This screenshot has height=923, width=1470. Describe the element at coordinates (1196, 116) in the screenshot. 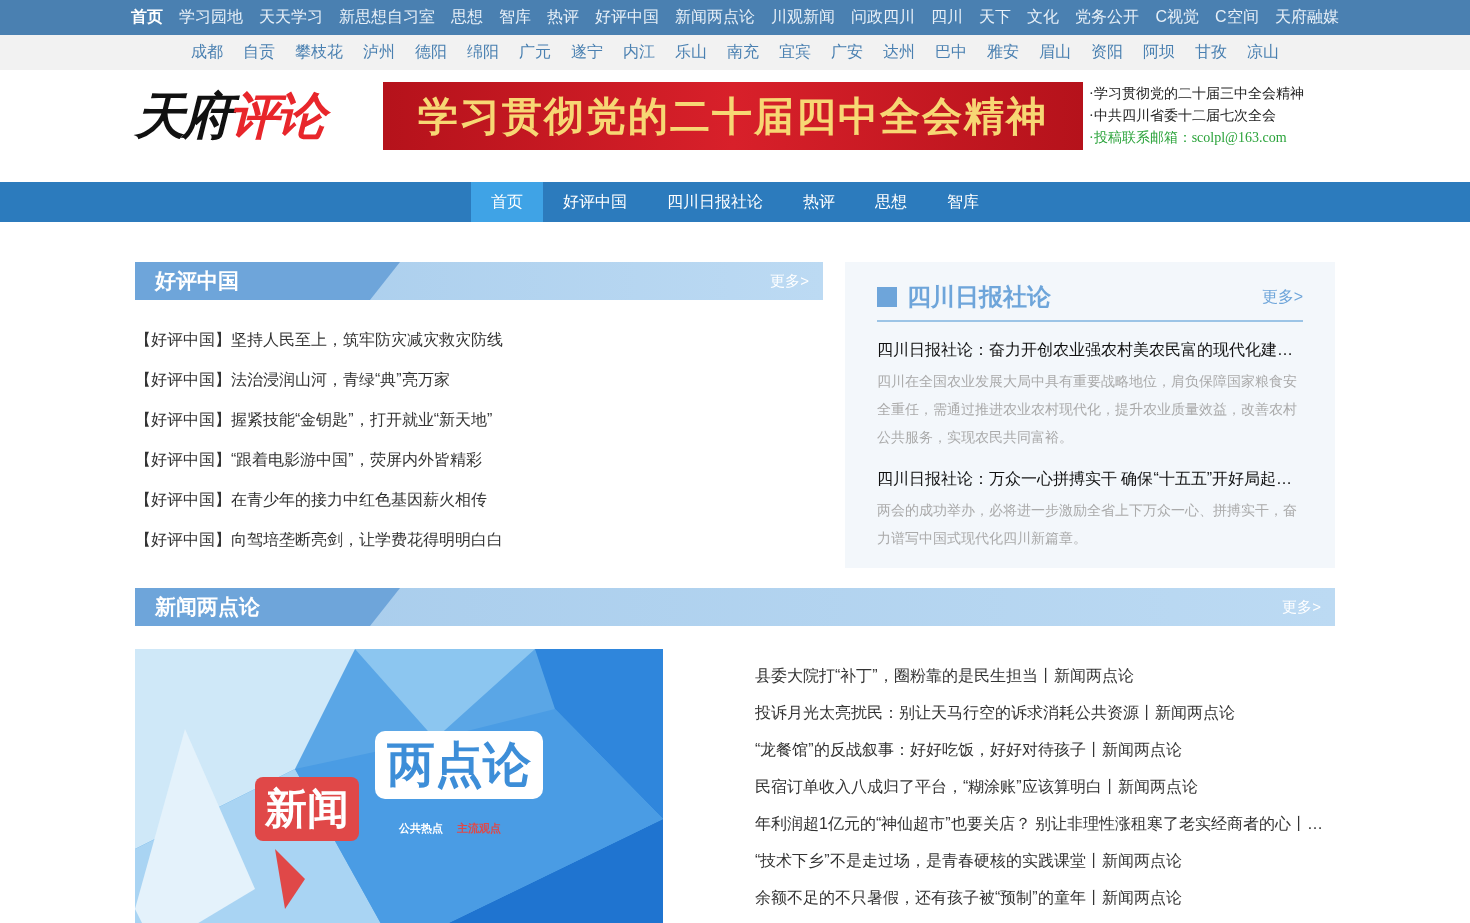

I see `notice-link: ·中共四川省委十二届七次全会` at that location.